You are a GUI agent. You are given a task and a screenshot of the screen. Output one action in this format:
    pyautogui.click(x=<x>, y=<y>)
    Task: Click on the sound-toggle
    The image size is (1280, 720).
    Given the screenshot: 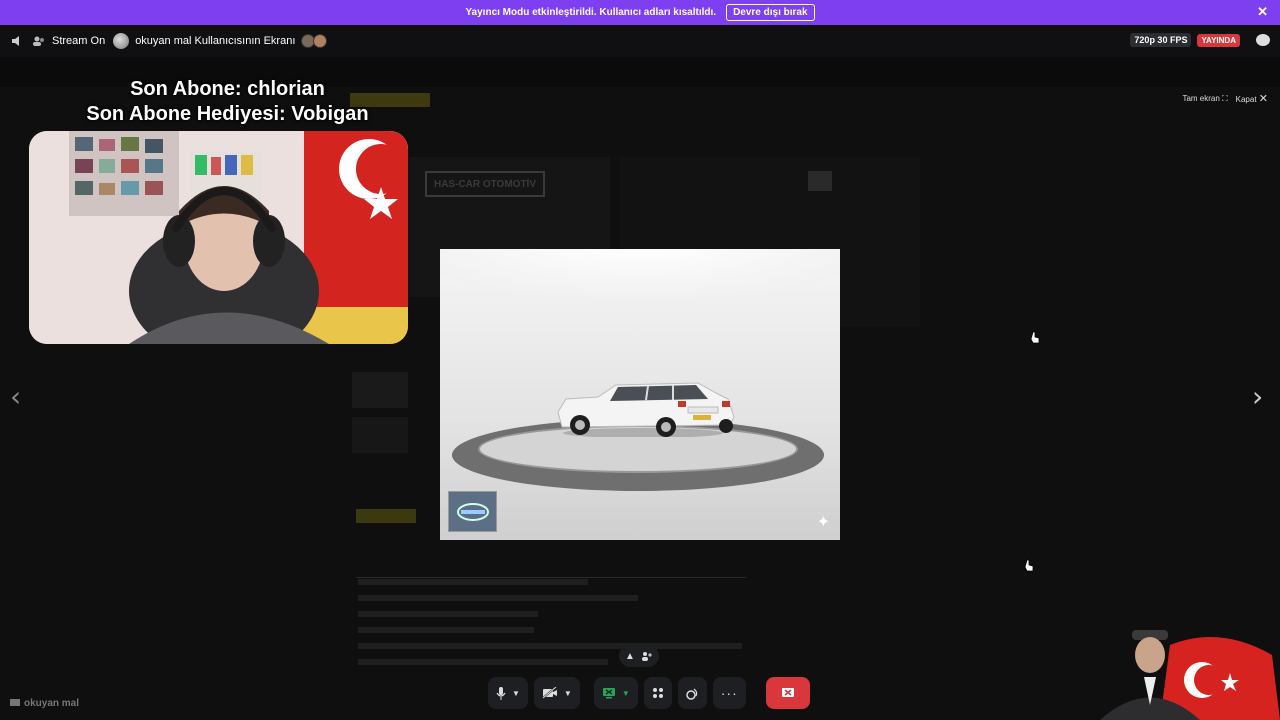 What is the action you would take?
    pyautogui.click(x=17, y=41)
    